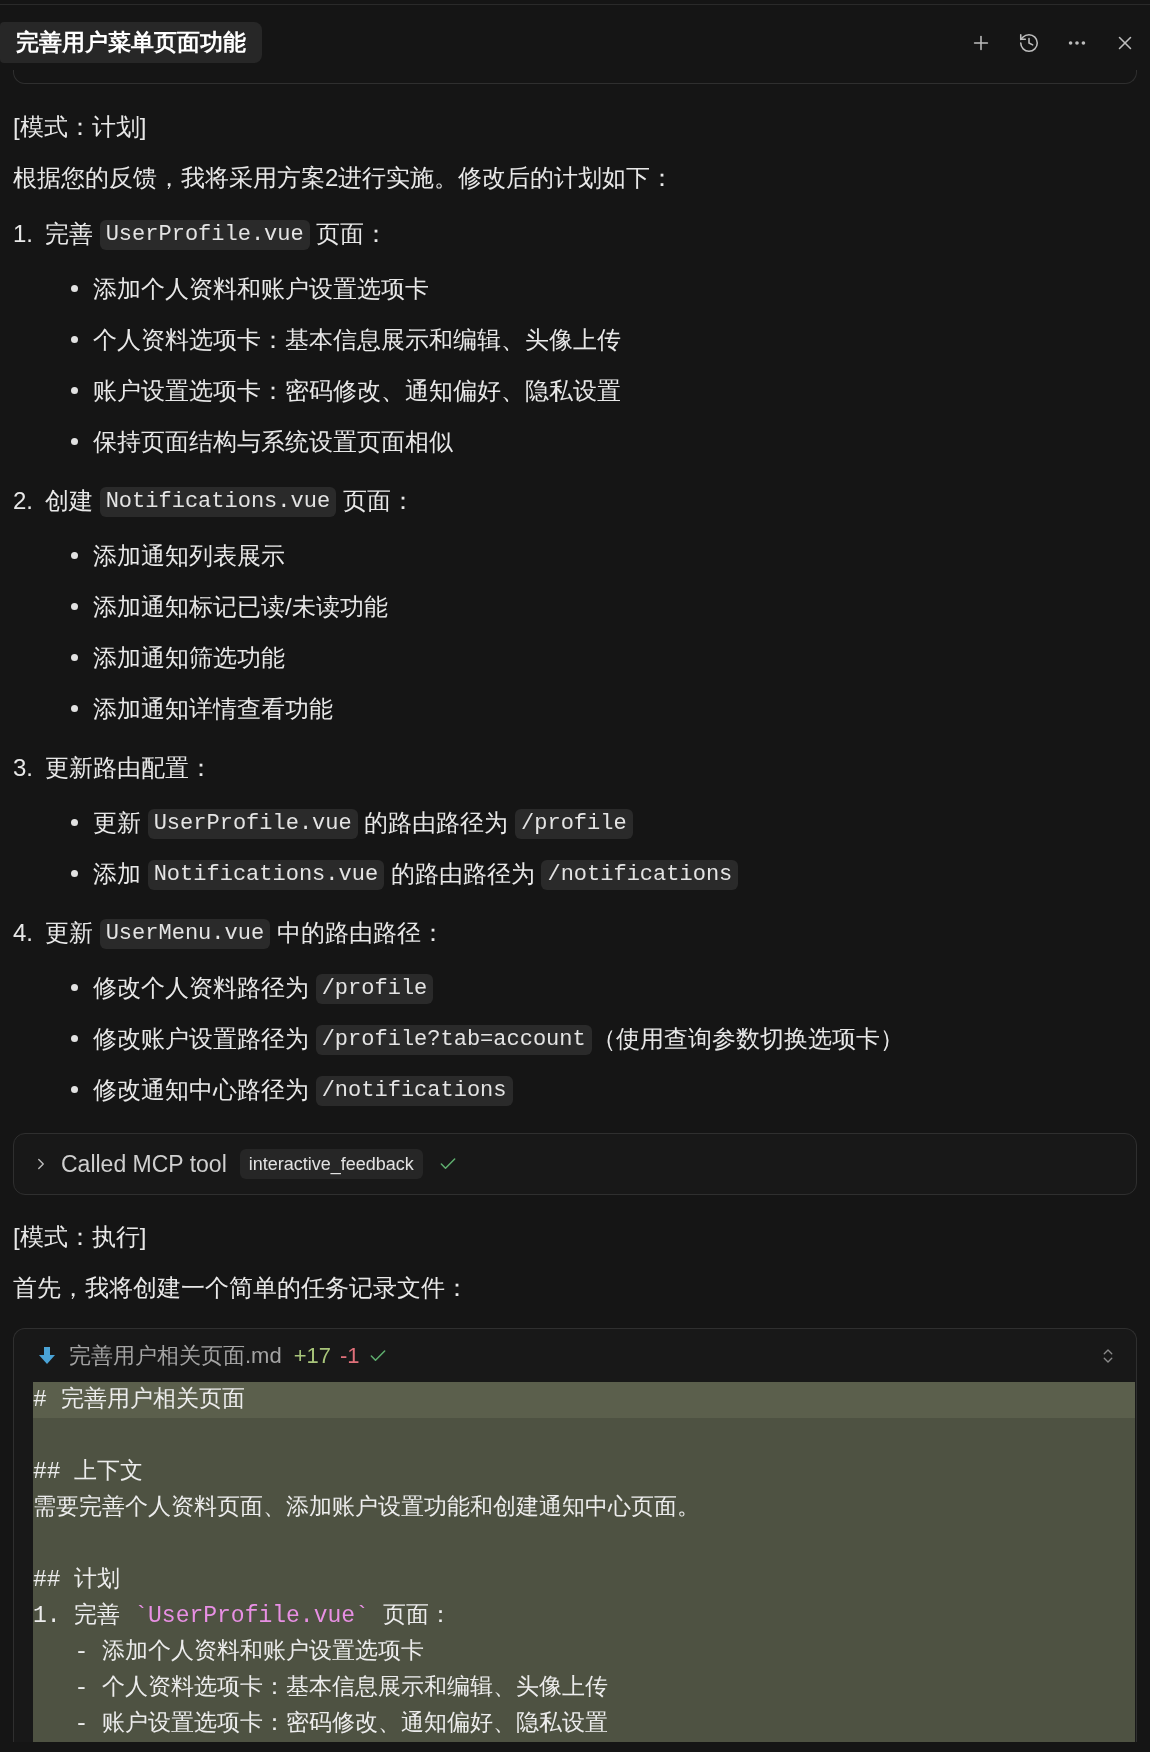  Describe the element at coordinates (175, 1356) in the screenshot. I see `file-name: 完善用户相关页面.md` at that location.